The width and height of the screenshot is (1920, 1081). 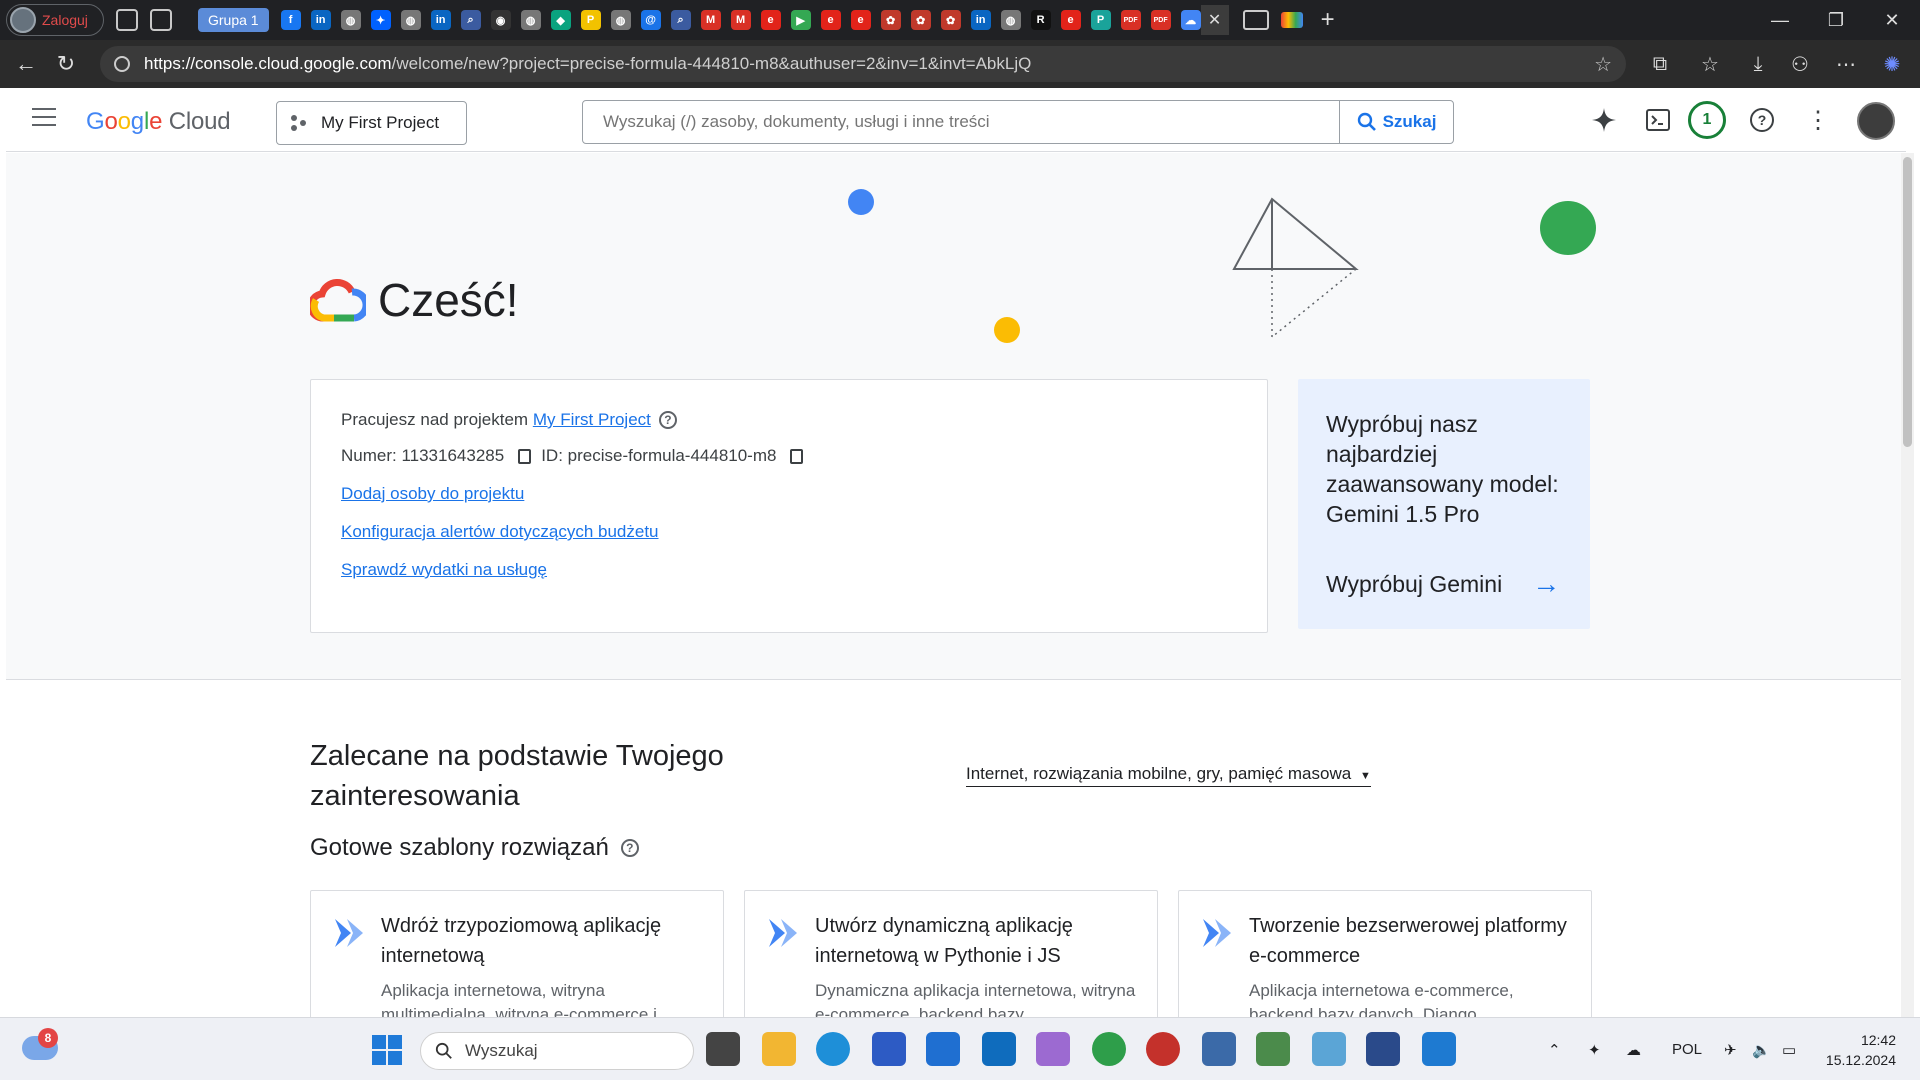 I want to click on battery-icon: ▭, so click(x=1789, y=1049).